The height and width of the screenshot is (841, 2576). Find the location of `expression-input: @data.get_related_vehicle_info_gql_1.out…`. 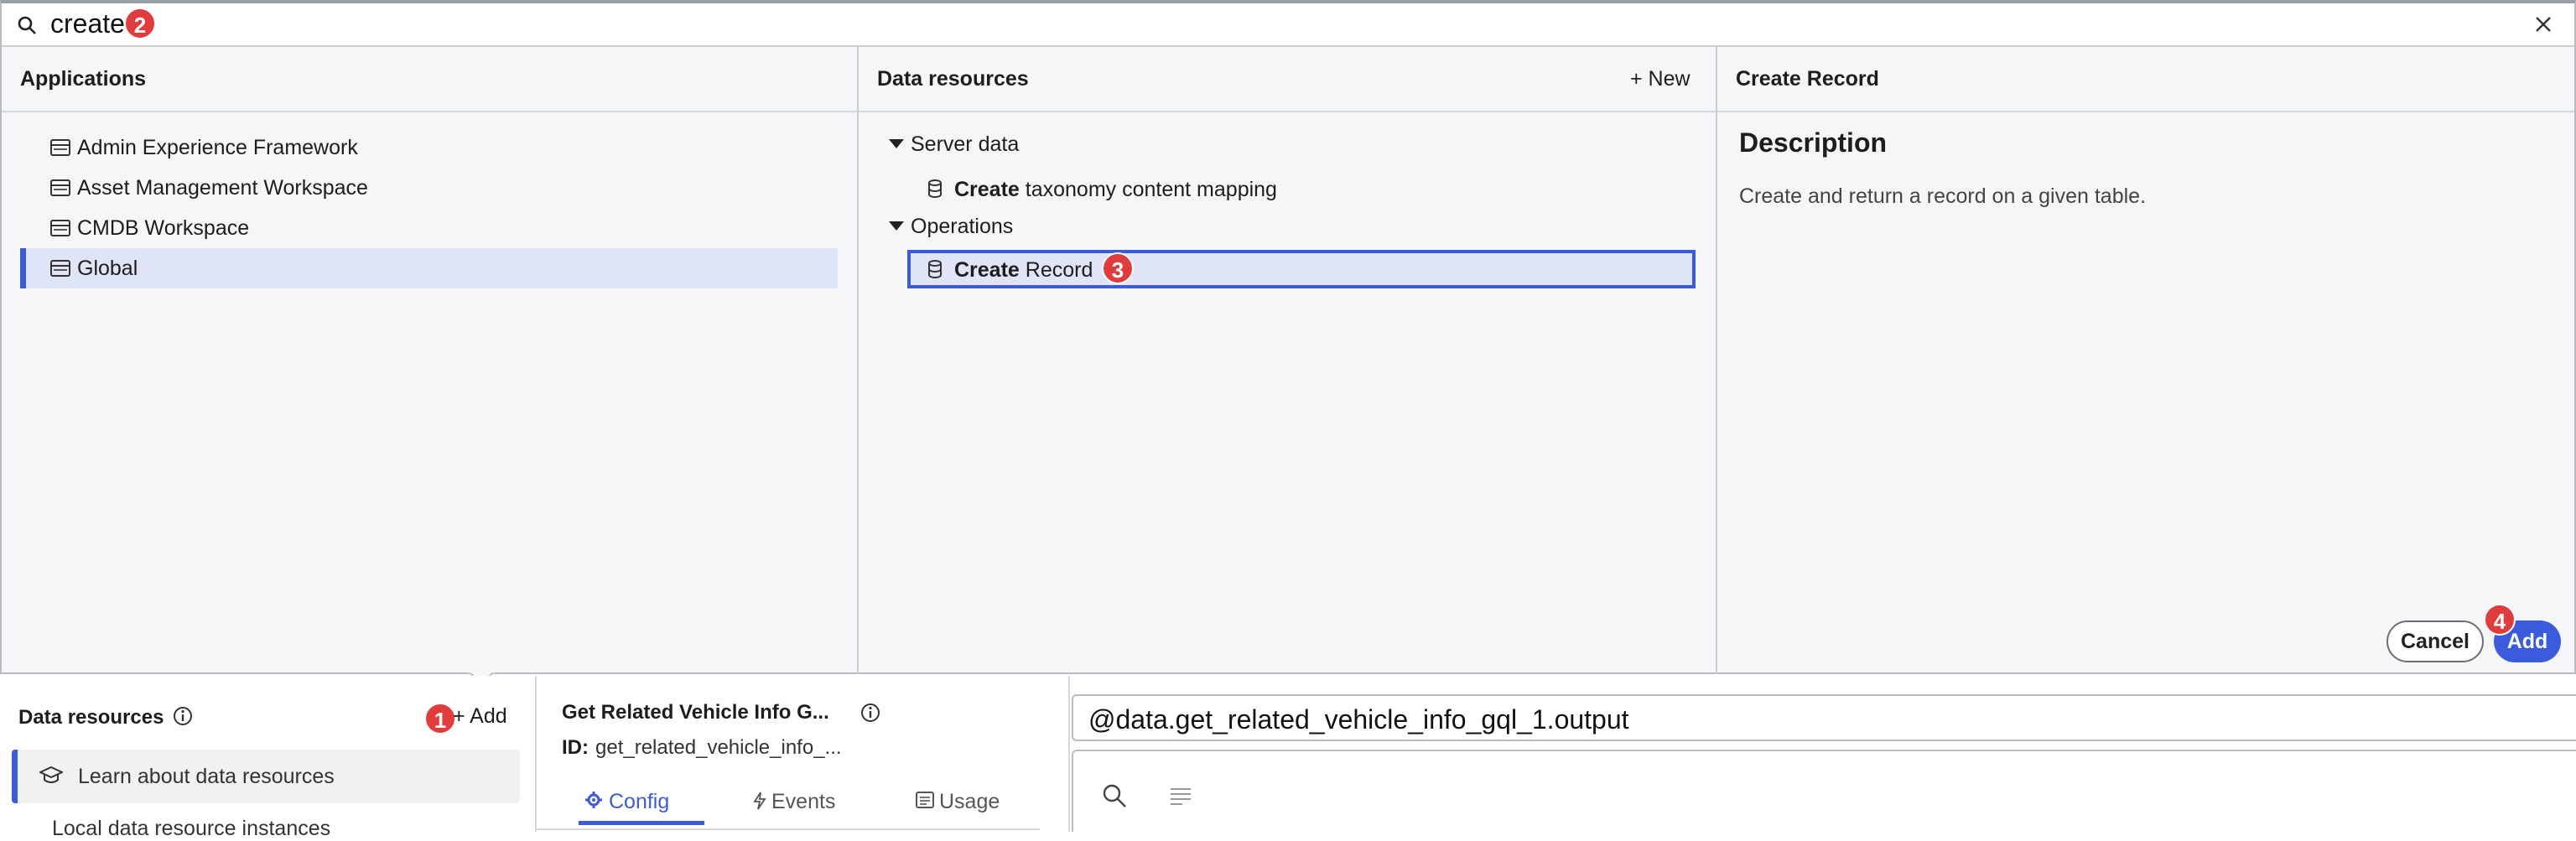

expression-input: @data.get_related_vehicle_info_gql_1.out… is located at coordinates (1824, 717).